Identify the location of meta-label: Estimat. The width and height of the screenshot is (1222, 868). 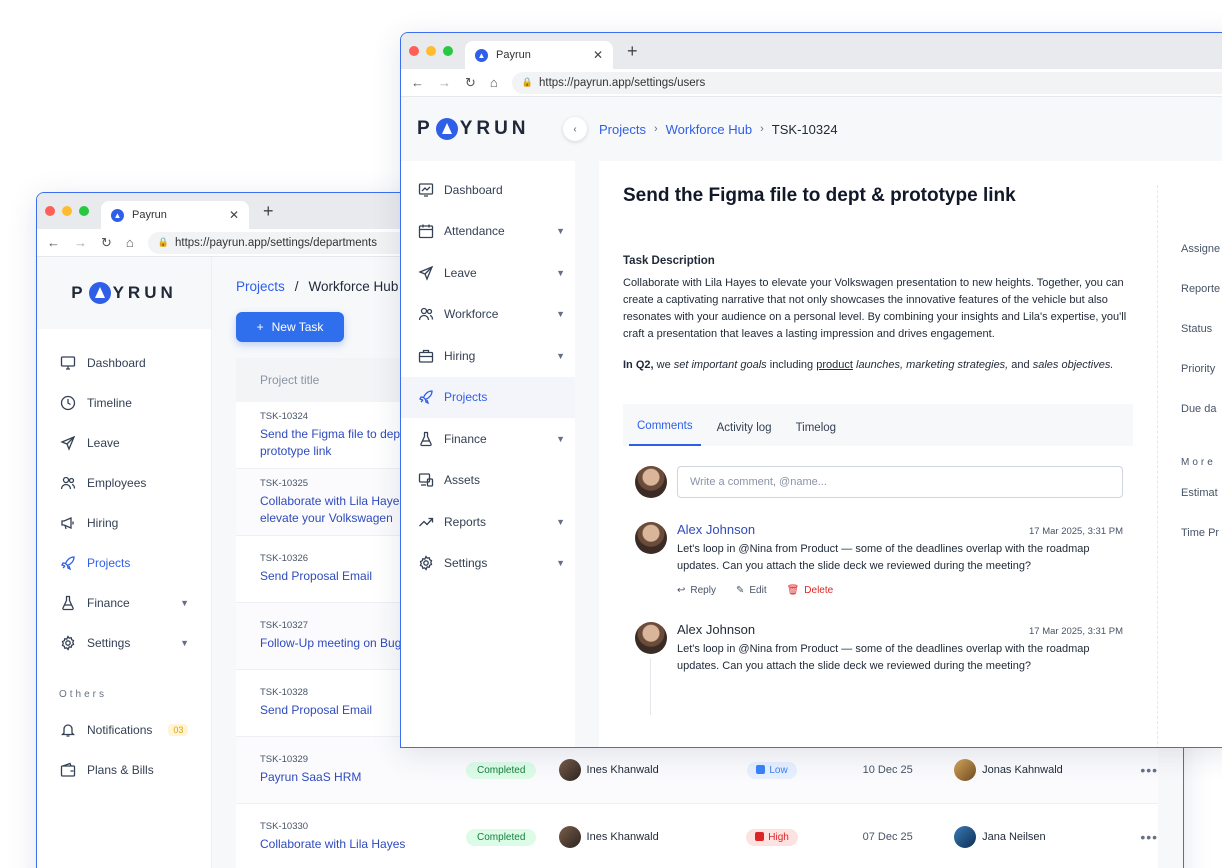
(1199, 493).